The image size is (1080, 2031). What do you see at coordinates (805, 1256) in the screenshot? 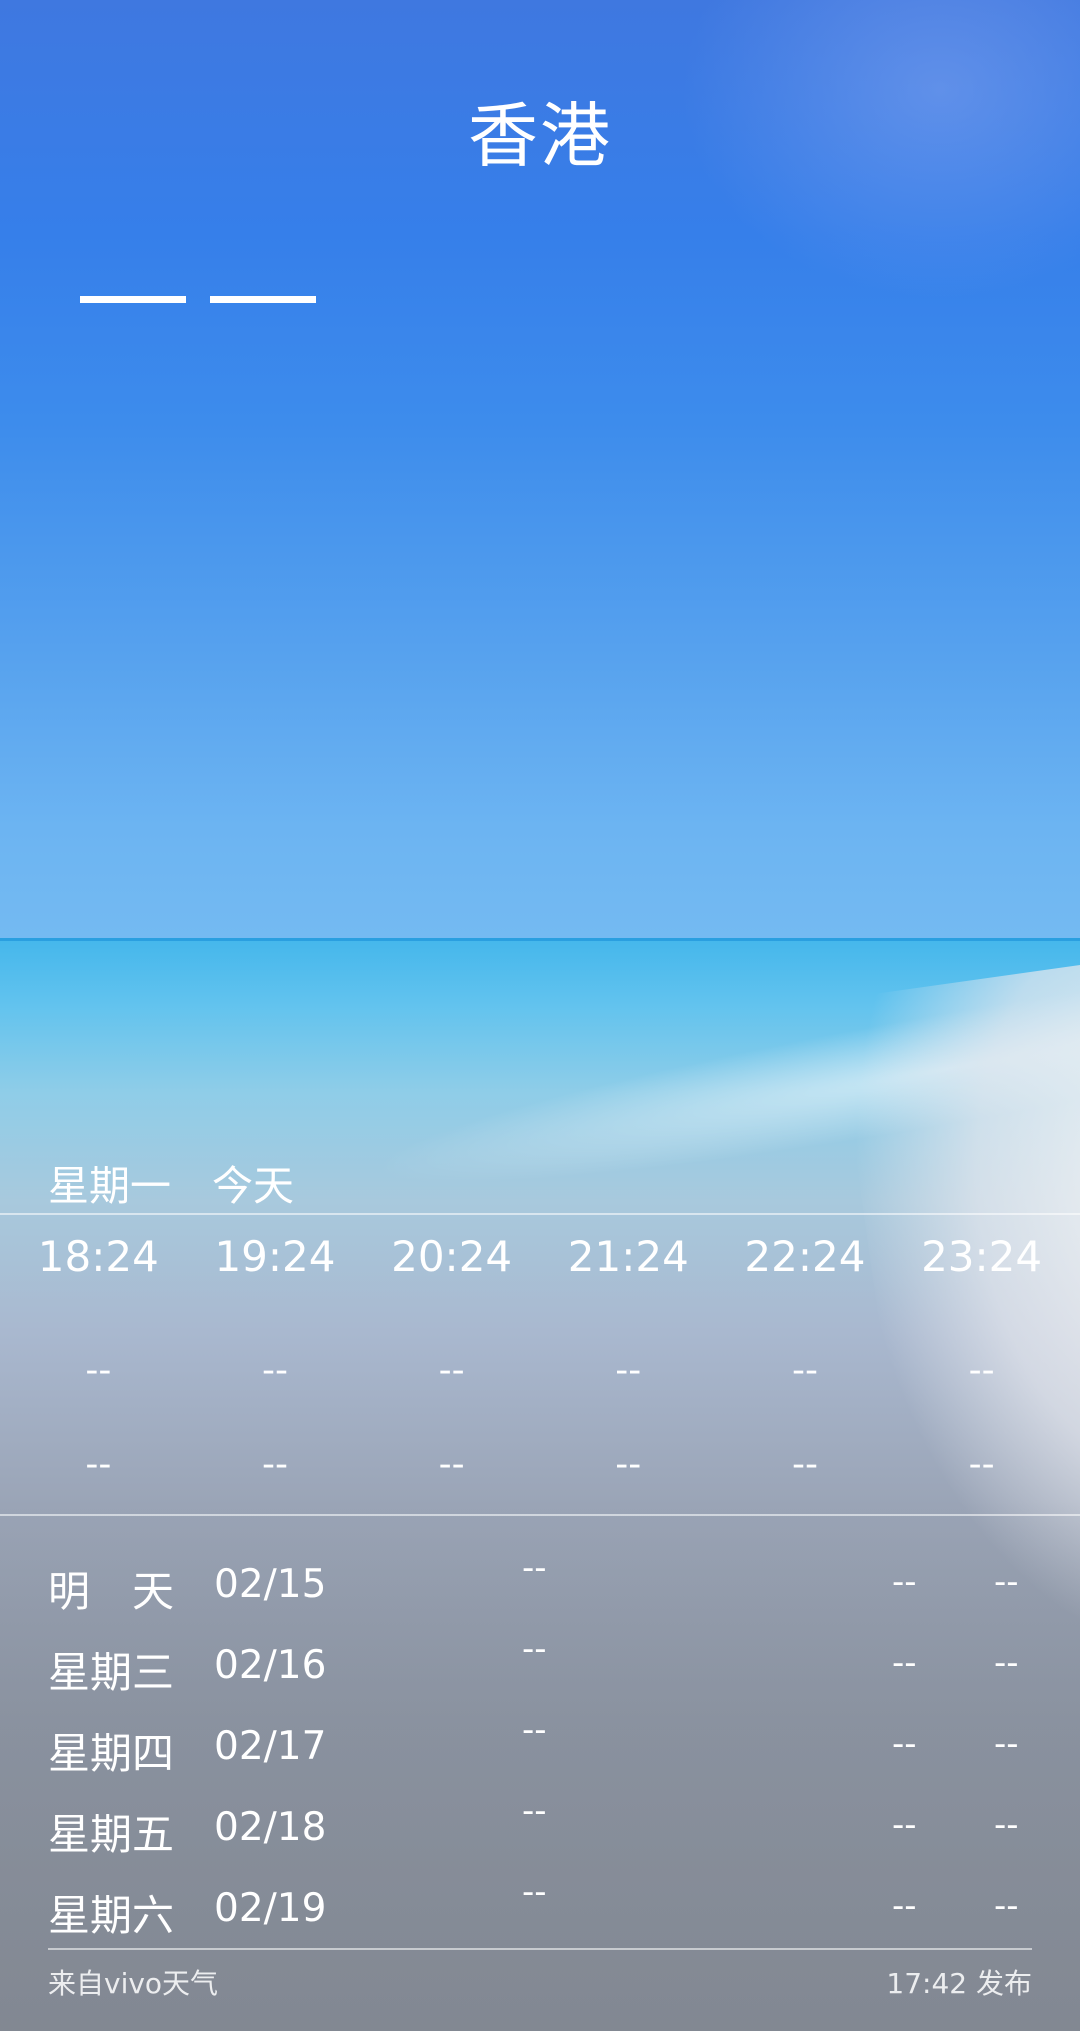
I see `hour-time: 22:24` at bounding box center [805, 1256].